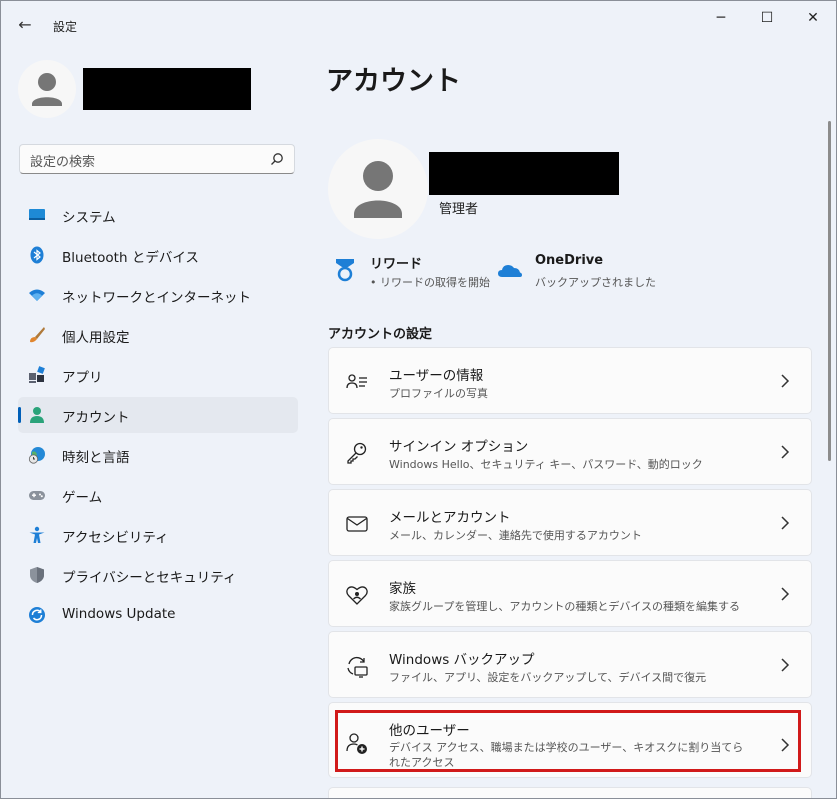 The image size is (837, 799). What do you see at coordinates (570, 792) in the screenshot?
I see `next-card-partial` at bounding box center [570, 792].